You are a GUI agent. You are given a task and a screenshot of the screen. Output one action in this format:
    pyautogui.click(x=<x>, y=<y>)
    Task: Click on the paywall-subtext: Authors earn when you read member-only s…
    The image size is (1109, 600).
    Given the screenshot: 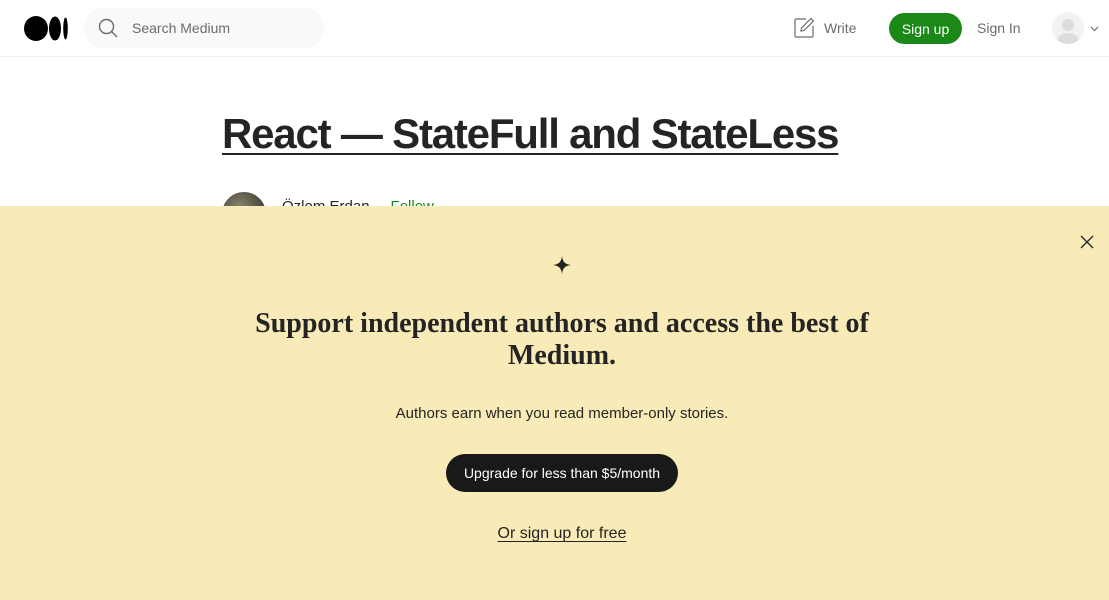 What is the action you would take?
    pyautogui.click(x=562, y=413)
    